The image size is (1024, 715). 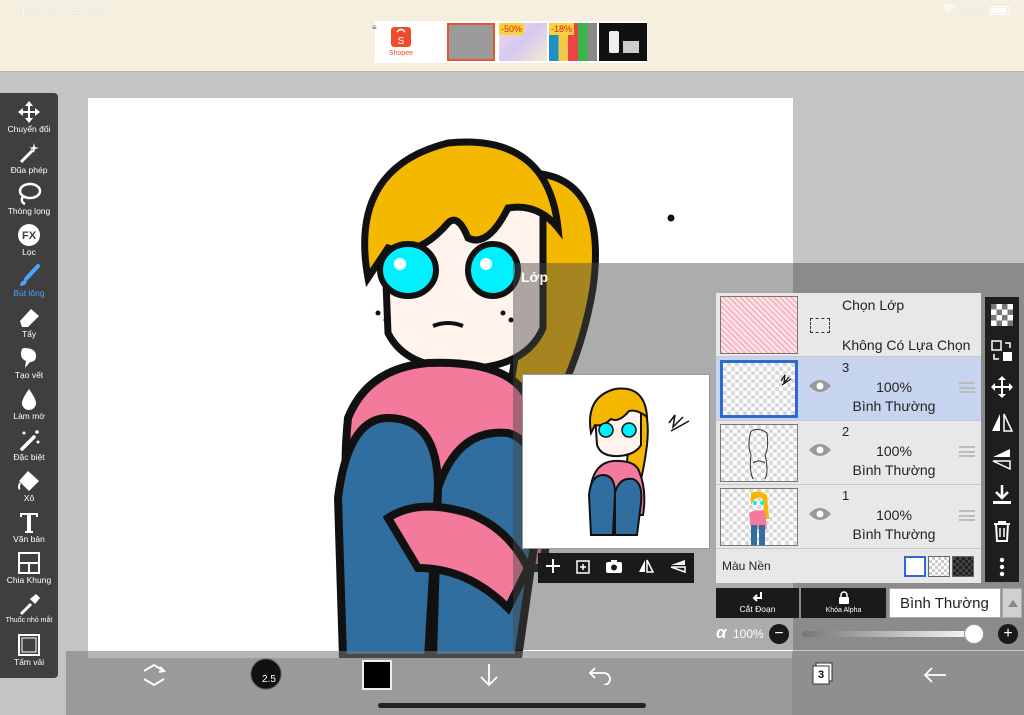 I want to click on tool-eyedropper: Thuốc nhỏ mắt, so click(x=29, y=609).